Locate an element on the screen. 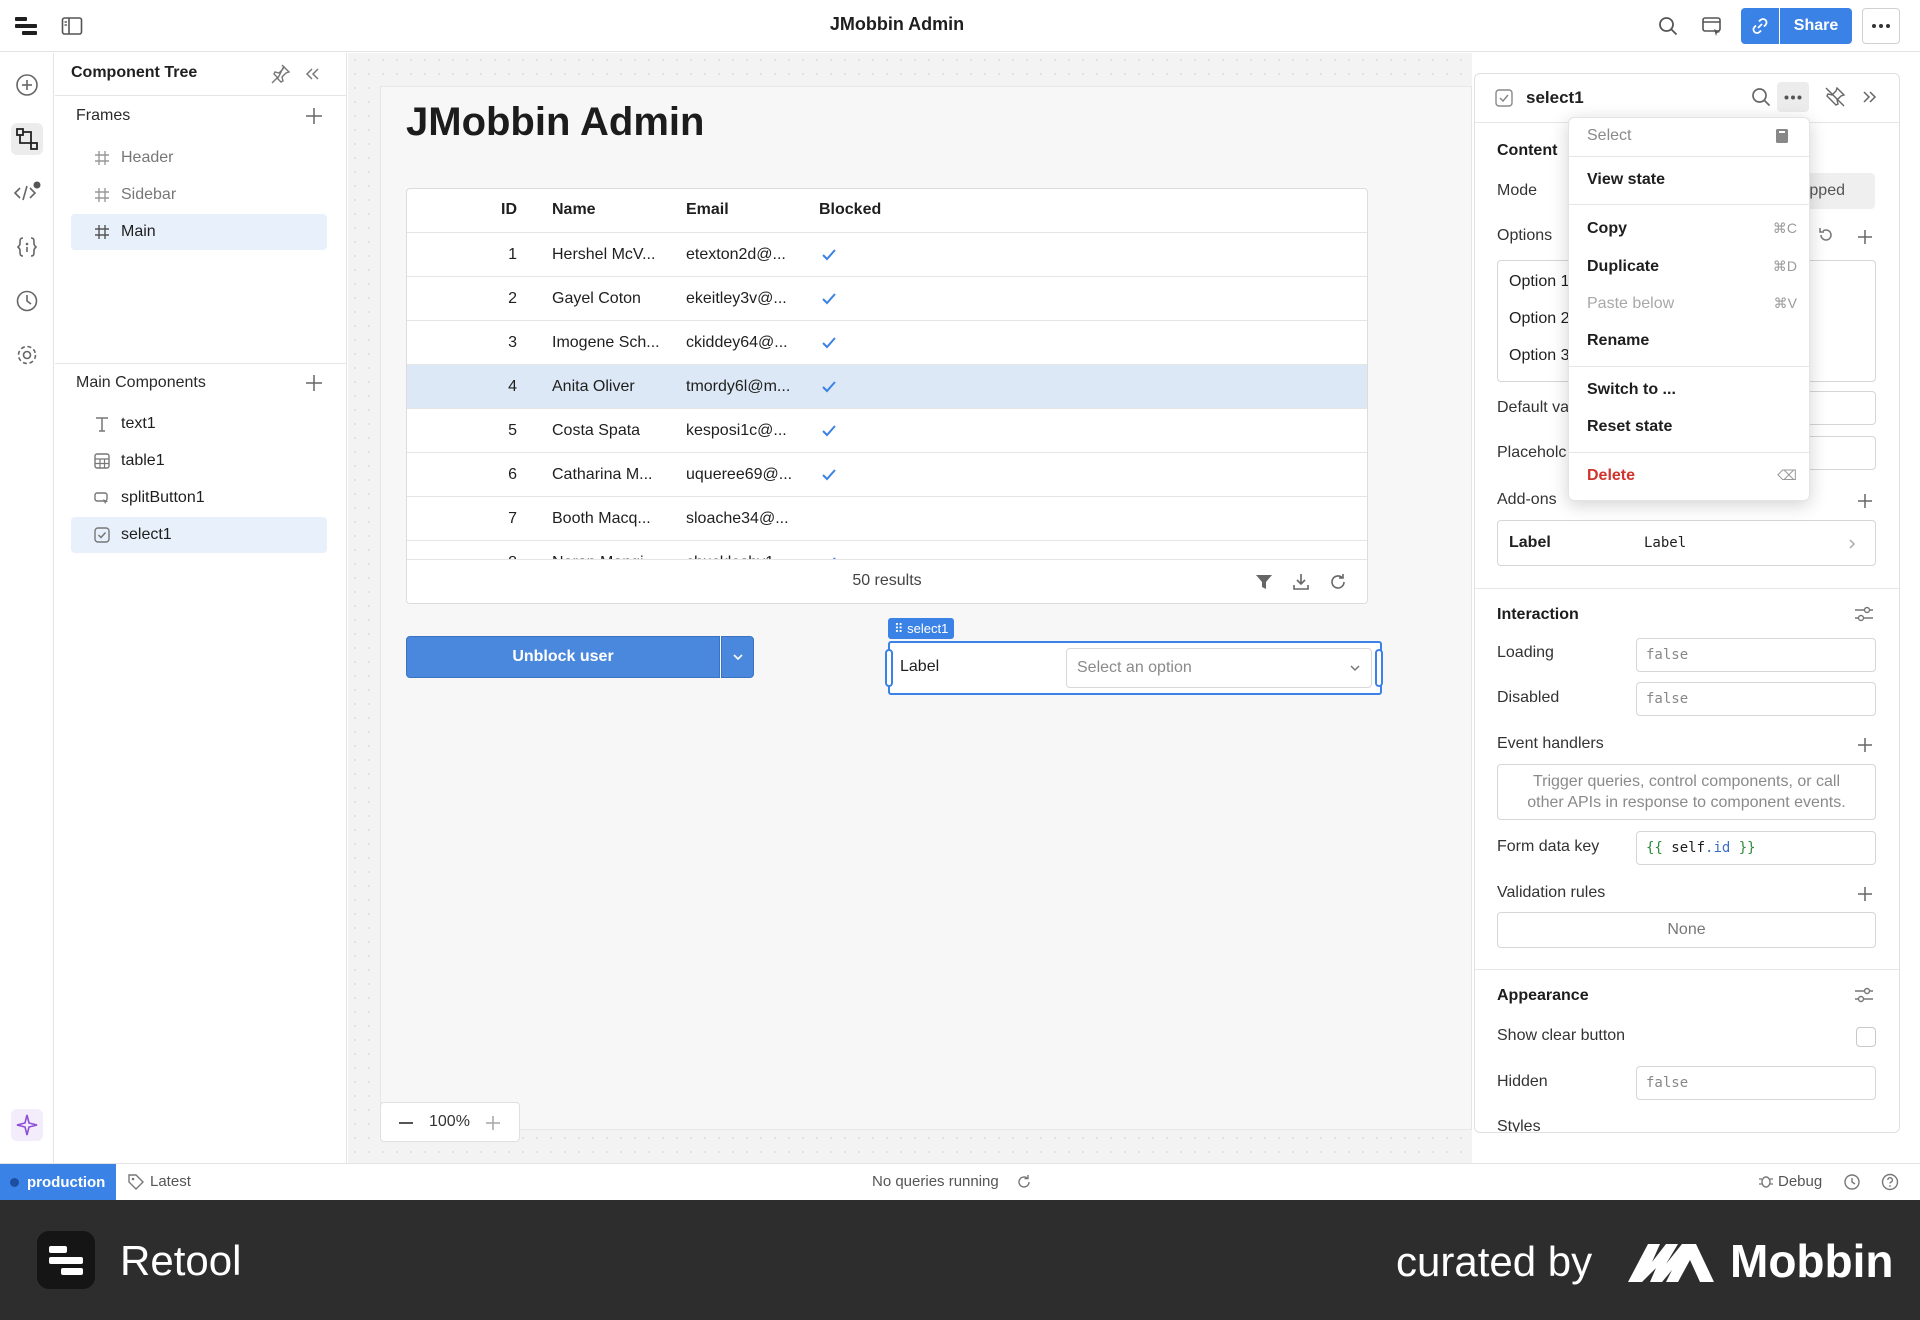  frame-item-main: Main is located at coordinates (199, 232).